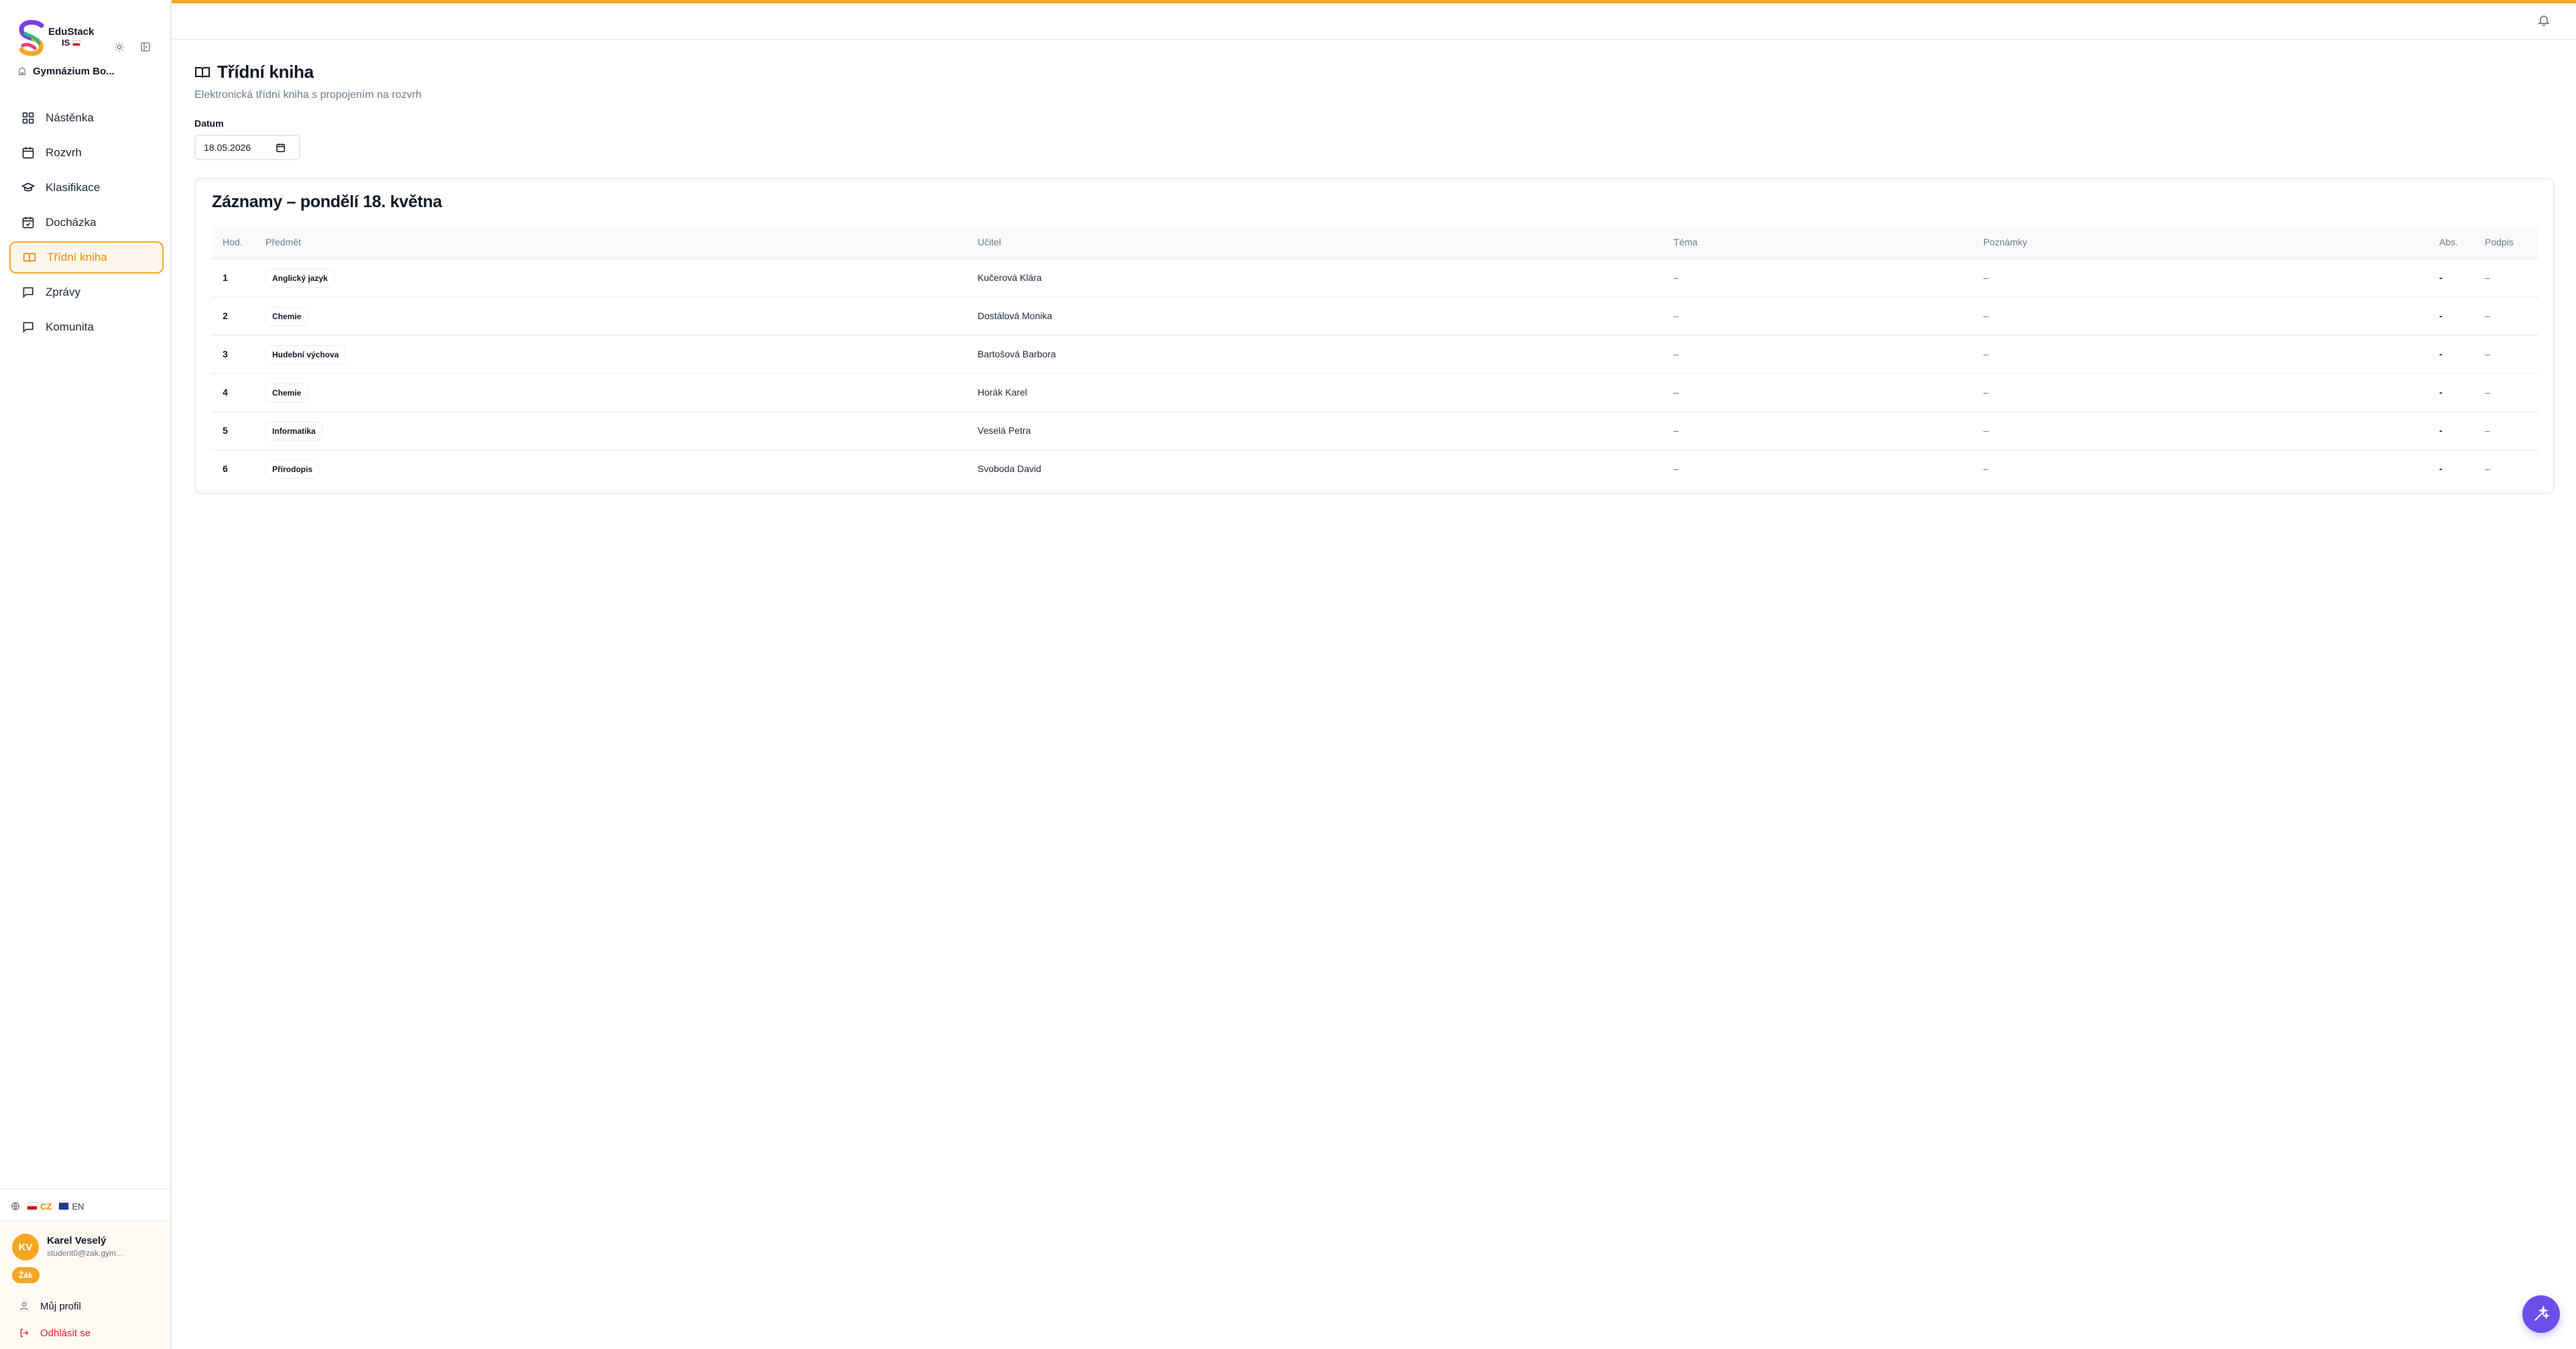 This screenshot has height=1349, width=2576. I want to click on my-profile-label: Můj profil, so click(60, 1306).